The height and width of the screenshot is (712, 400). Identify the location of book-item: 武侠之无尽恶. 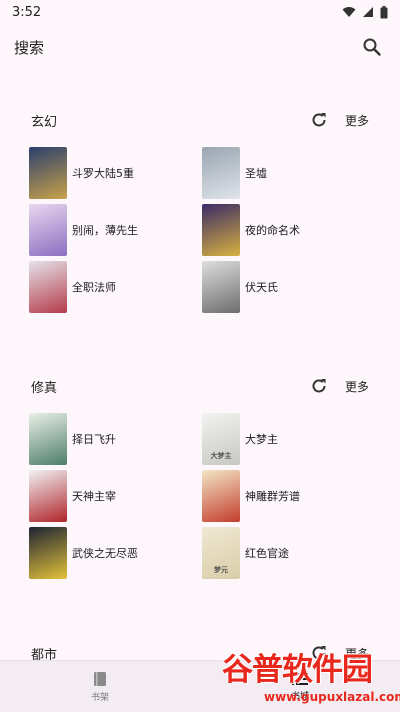
(83, 553).